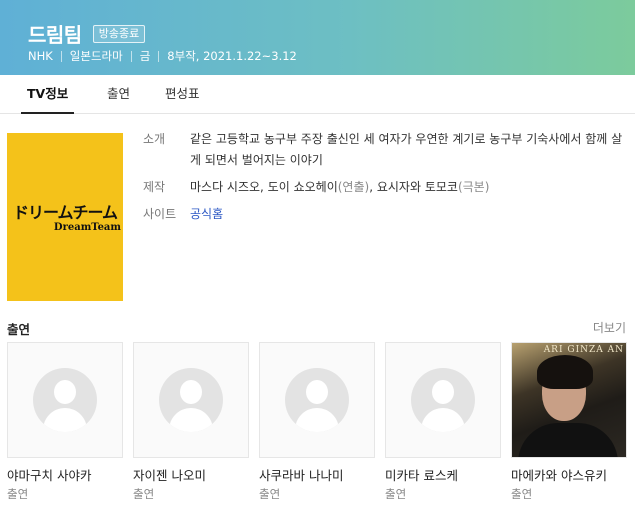 The width and height of the screenshot is (635, 507). What do you see at coordinates (47, 94) in the screenshot?
I see `tab-tv-info: TV정보` at bounding box center [47, 94].